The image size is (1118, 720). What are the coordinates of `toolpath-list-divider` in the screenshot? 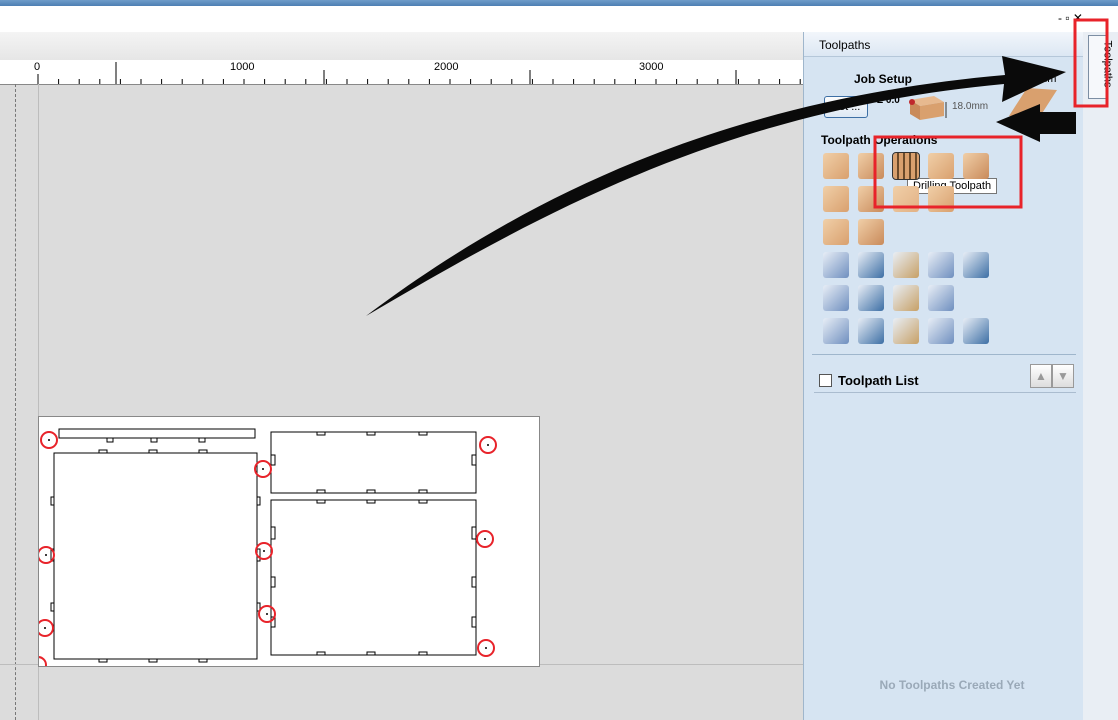 It's located at (945, 392).